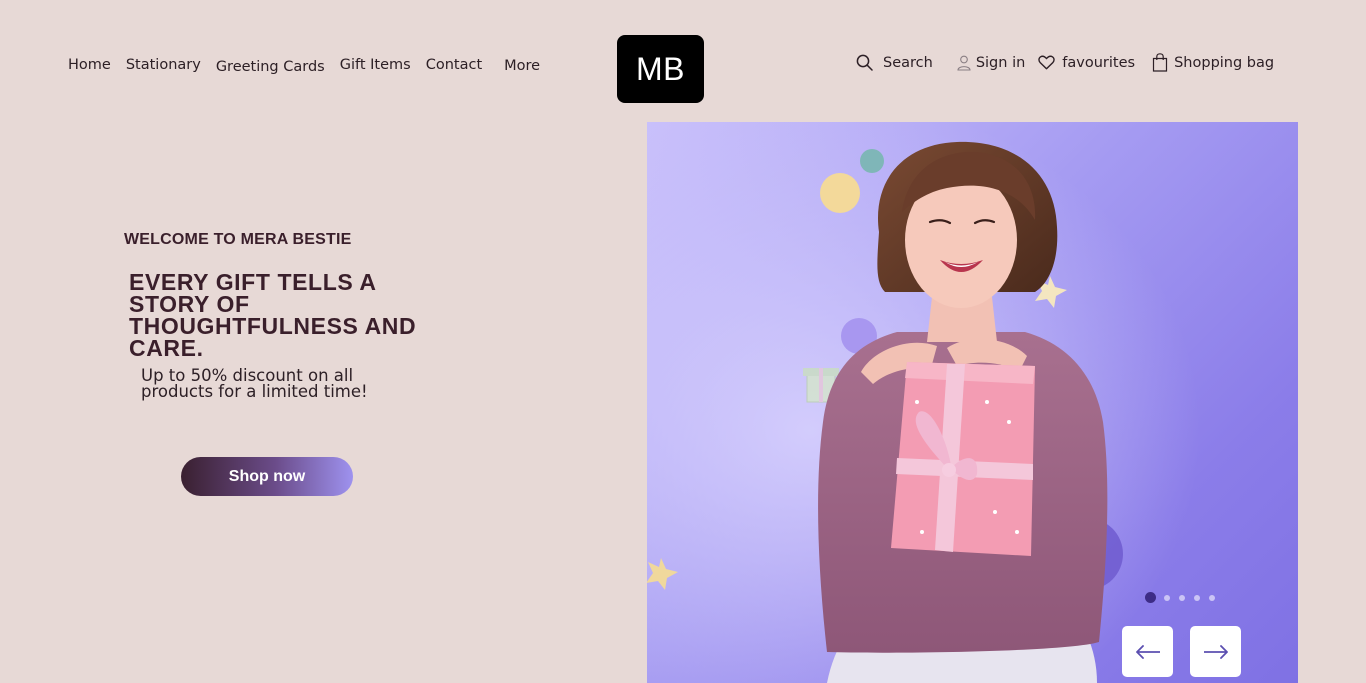 Image resolution: width=1366 pixels, height=683 pixels. What do you see at coordinates (1047, 62) in the screenshot?
I see `heart-icon` at bounding box center [1047, 62].